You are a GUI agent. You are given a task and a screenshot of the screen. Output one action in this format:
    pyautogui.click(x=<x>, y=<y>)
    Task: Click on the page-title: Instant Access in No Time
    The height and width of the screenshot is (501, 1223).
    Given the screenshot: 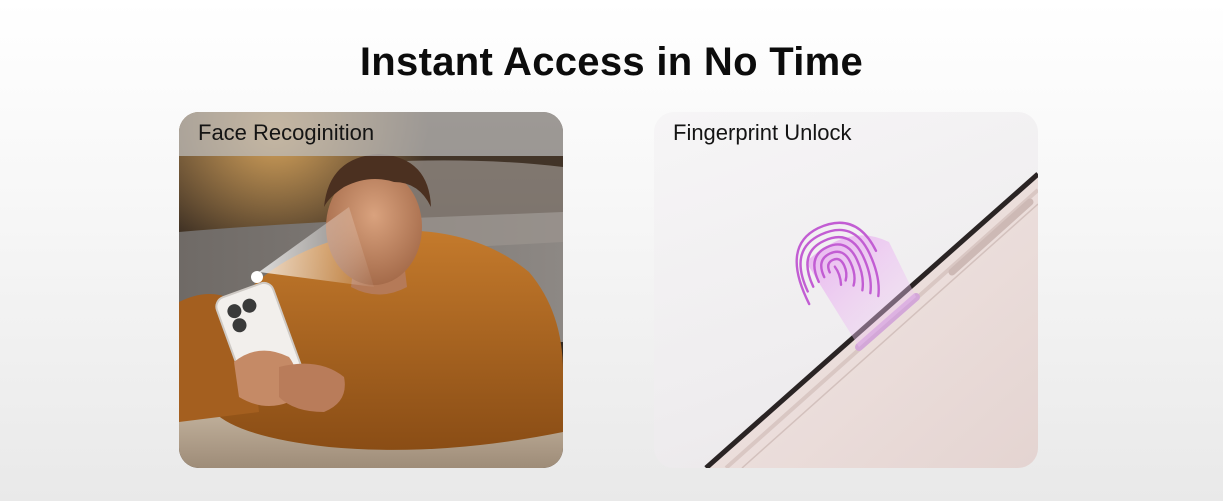 What is the action you would take?
    pyautogui.click(x=611, y=62)
    